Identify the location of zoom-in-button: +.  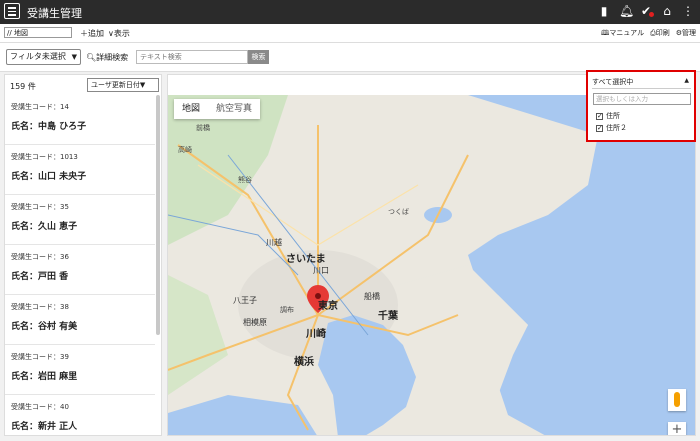
(677, 428).